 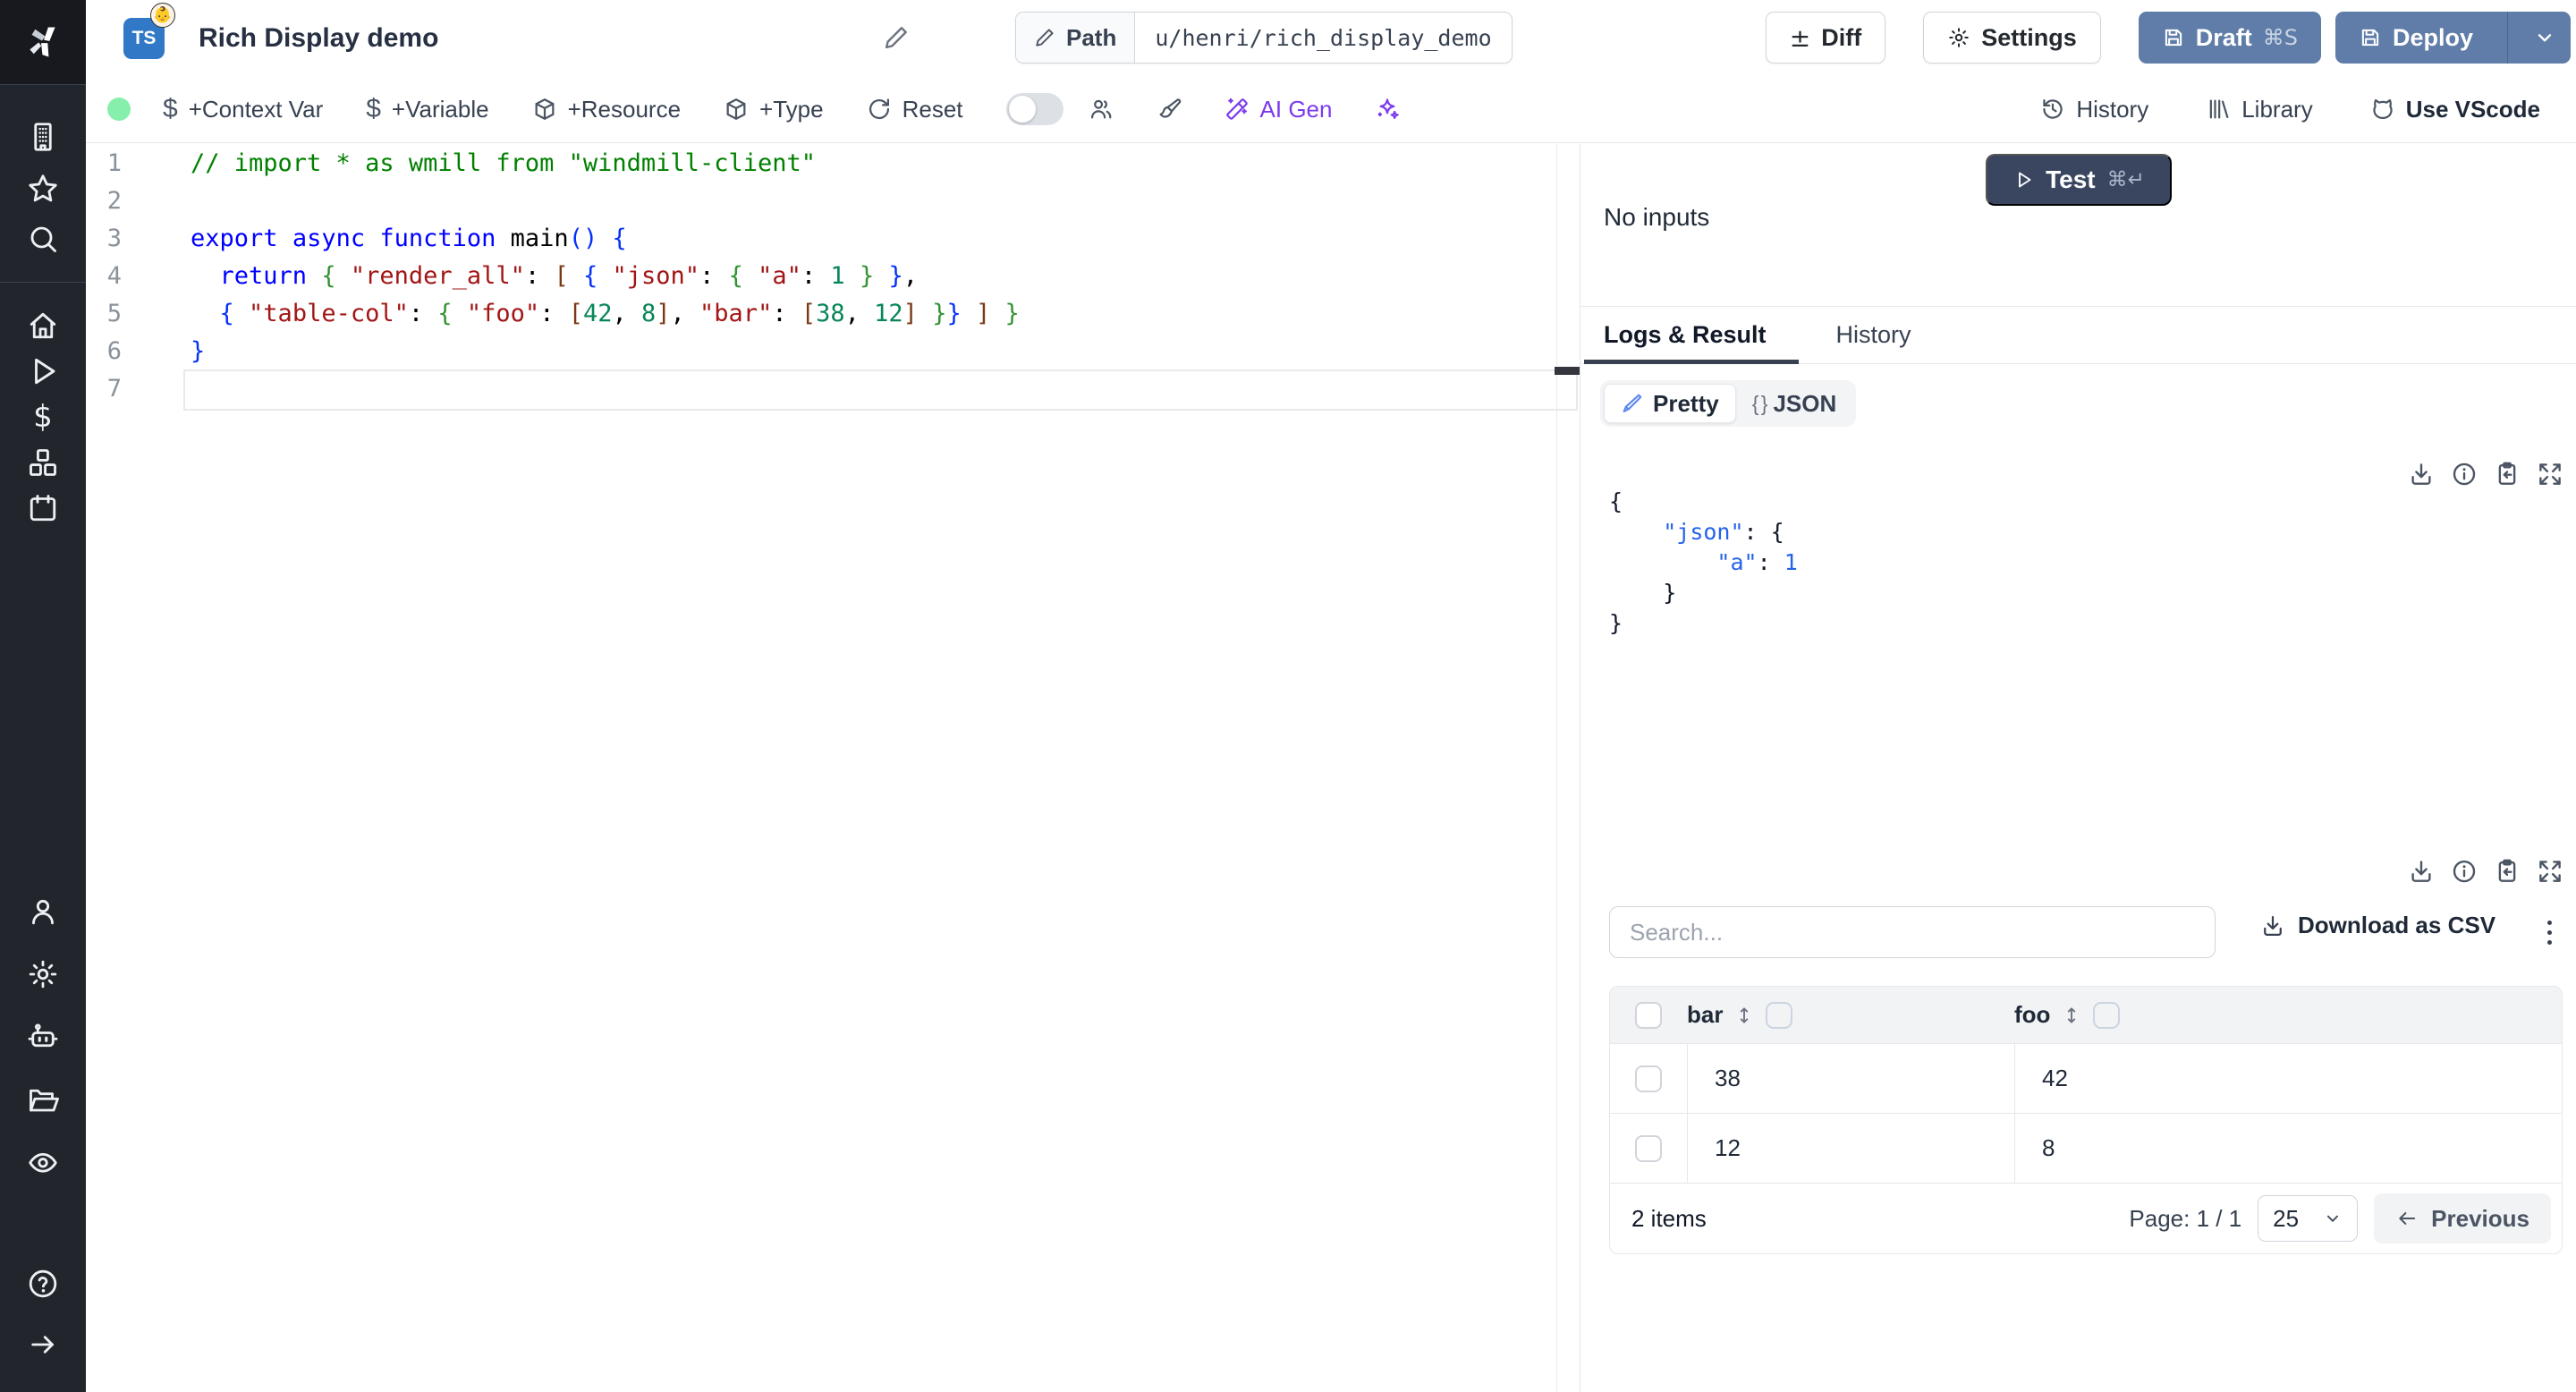 I want to click on edit-title-pencil-icon, so click(x=896, y=37).